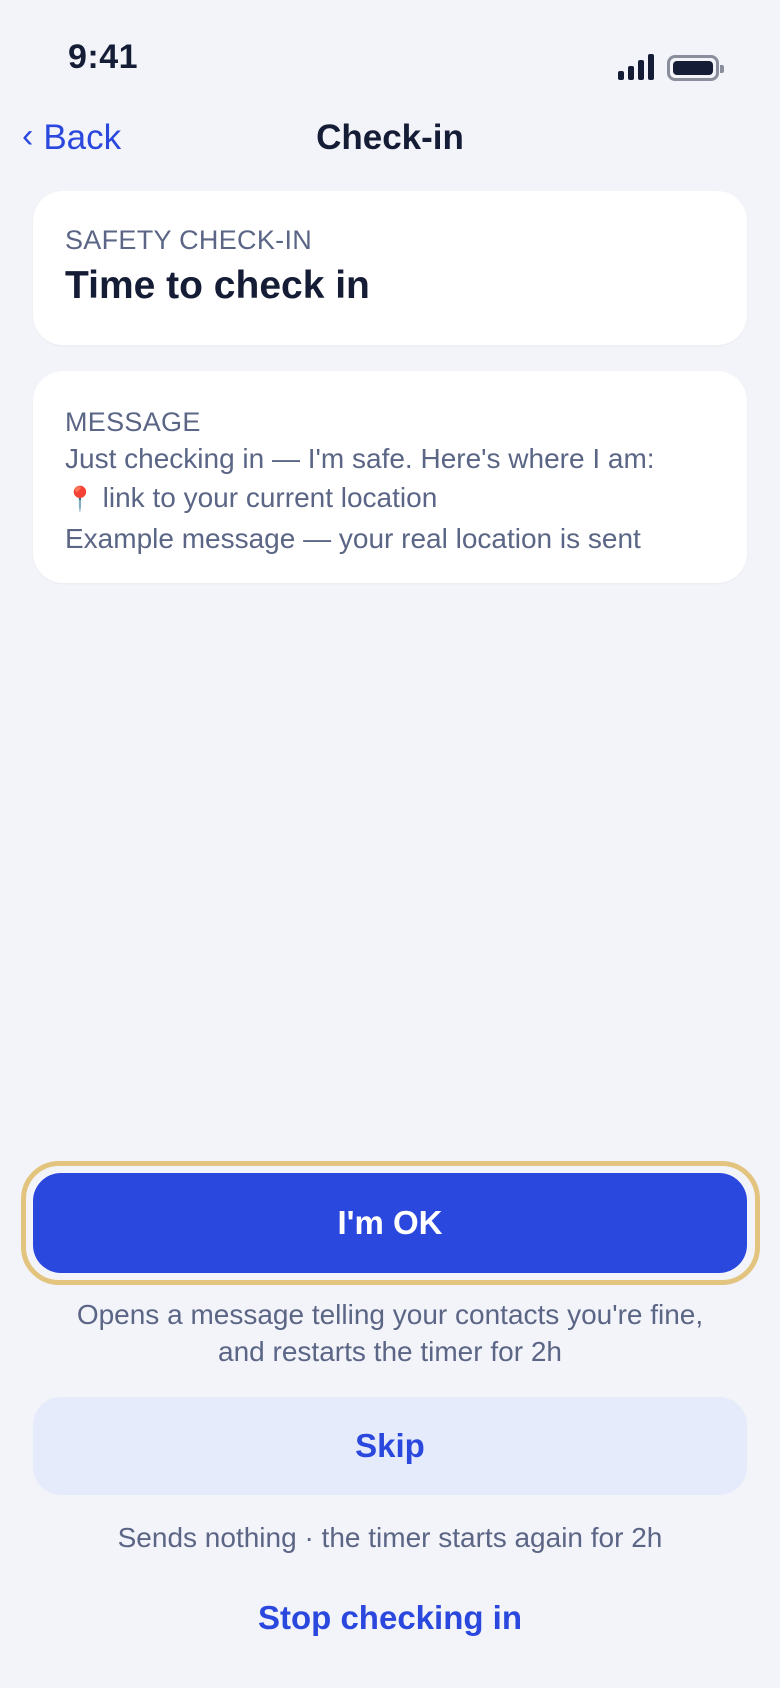 This screenshot has width=780, height=1688. Describe the element at coordinates (28, 136) in the screenshot. I see `chevron-left-icon: ‹` at that location.